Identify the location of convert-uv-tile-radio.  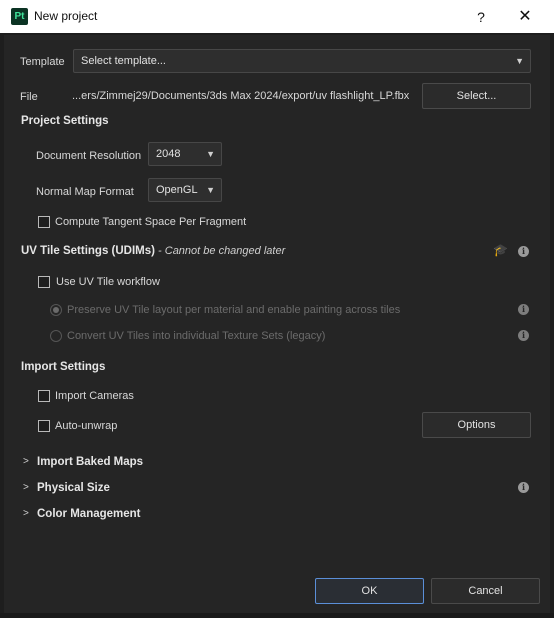
(56, 336).